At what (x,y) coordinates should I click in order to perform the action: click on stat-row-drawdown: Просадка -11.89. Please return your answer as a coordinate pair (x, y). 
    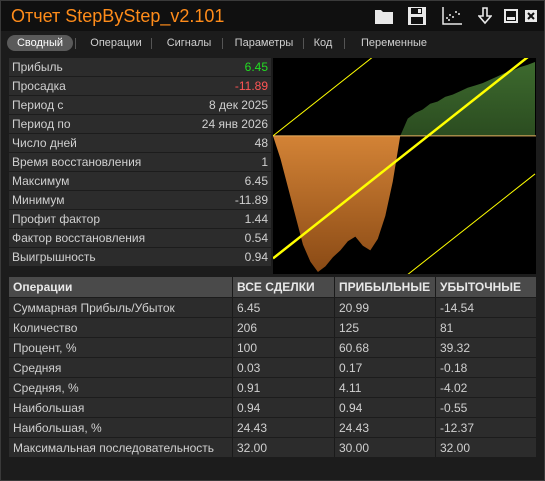
    Looking at the image, I should click on (140, 86).